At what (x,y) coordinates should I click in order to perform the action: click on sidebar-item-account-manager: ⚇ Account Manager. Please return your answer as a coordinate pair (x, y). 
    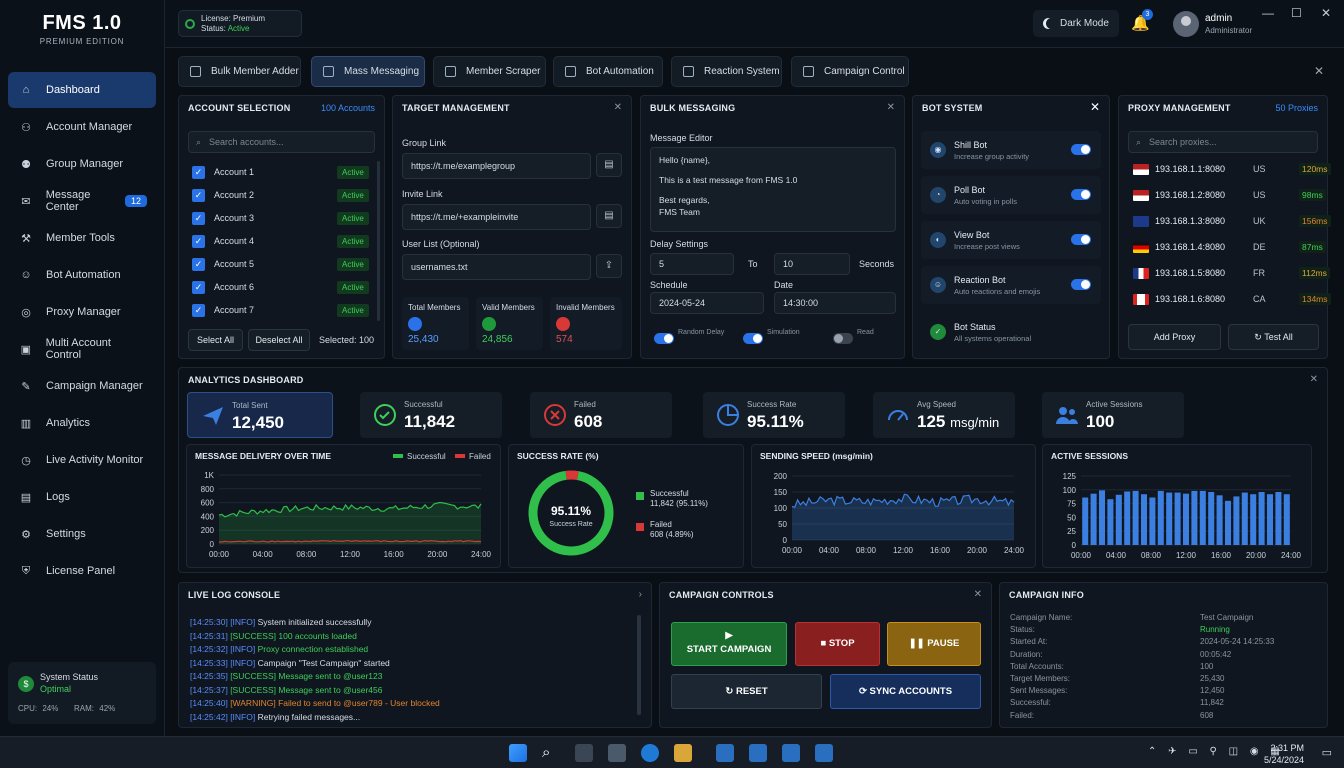
    Looking at the image, I should click on (82, 127).